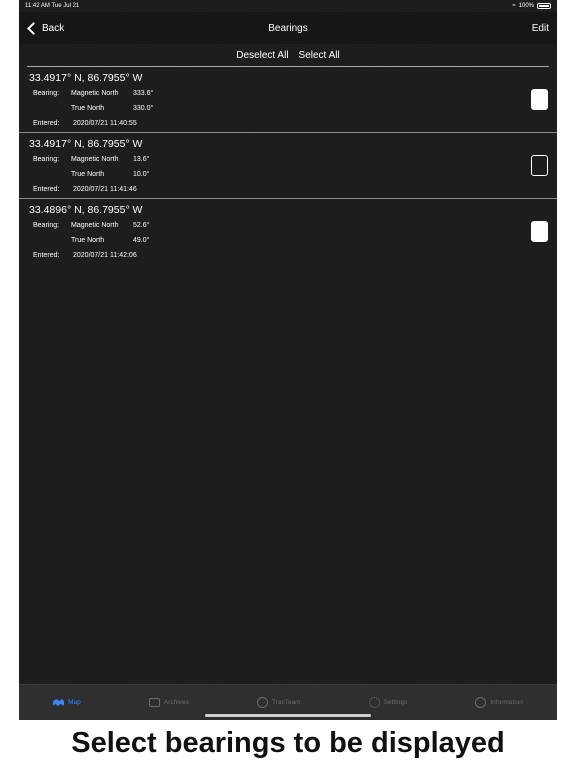 This screenshot has height=768, width=576. Describe the element at coordinates (154, 702) in the screenshot. I see `archives-icon` at that location.